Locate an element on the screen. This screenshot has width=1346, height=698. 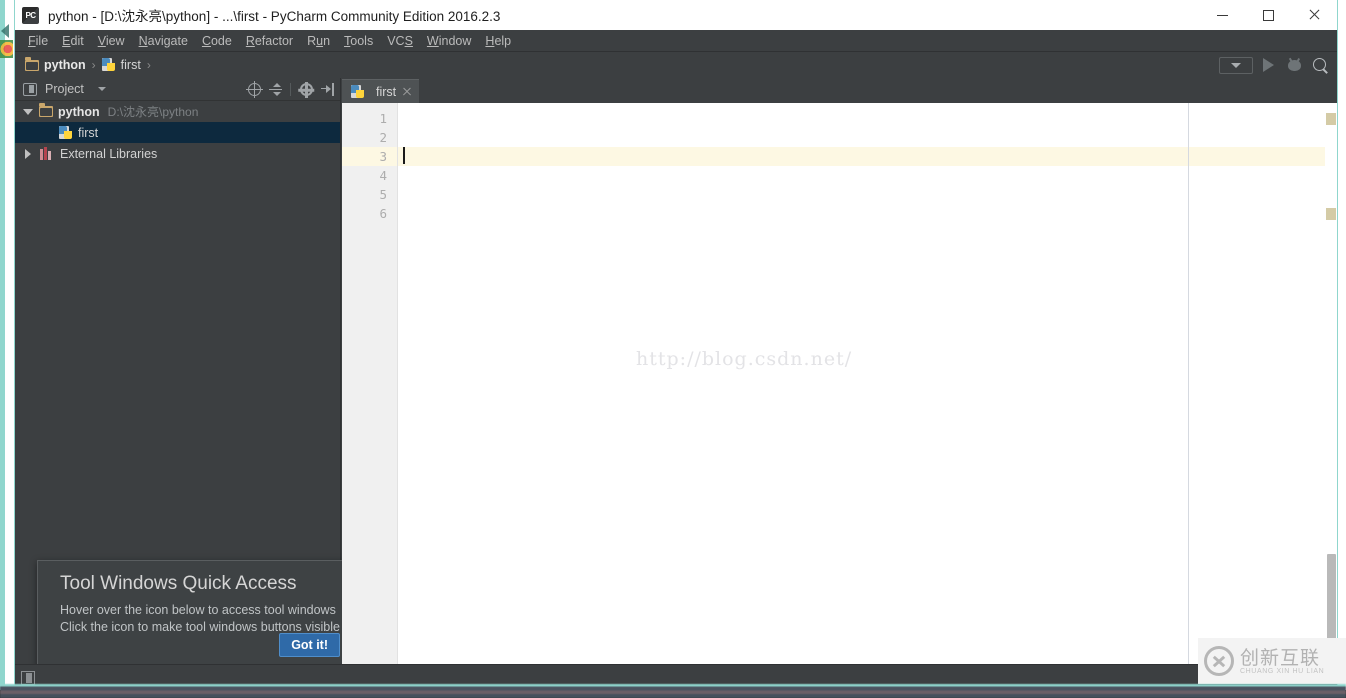
breadcrumb-first: first is located at coordinates (121, 65).